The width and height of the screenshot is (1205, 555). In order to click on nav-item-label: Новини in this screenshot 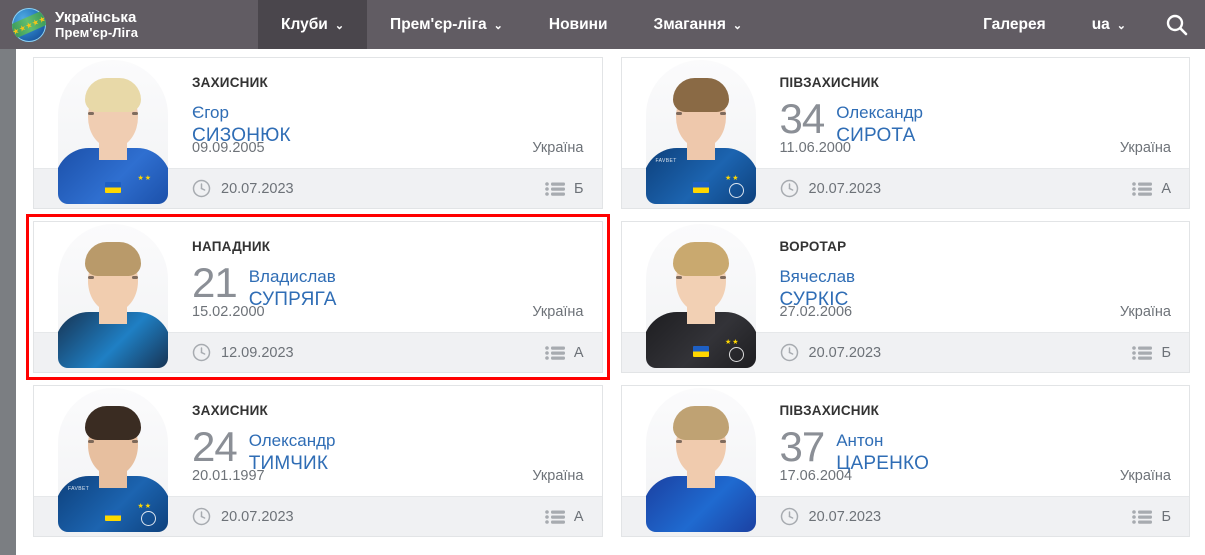, I will do `click(578, 24)`.